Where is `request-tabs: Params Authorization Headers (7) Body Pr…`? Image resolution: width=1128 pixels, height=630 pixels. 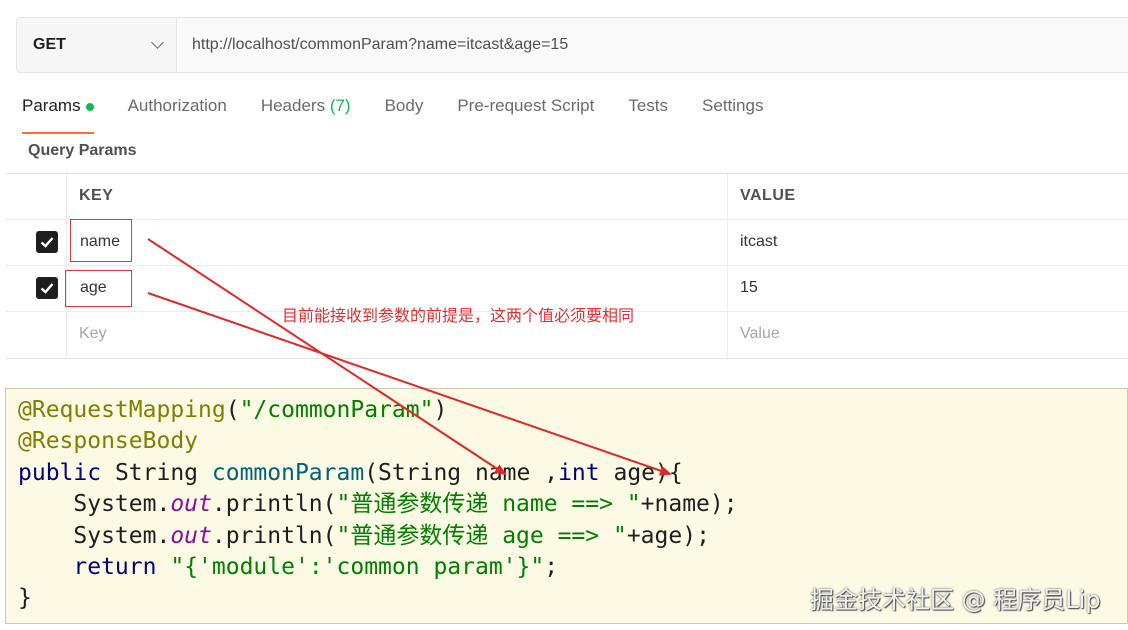
request-tabs: Params Authorization Headers (7) Body Pr… is located at coordinates (409, 113).